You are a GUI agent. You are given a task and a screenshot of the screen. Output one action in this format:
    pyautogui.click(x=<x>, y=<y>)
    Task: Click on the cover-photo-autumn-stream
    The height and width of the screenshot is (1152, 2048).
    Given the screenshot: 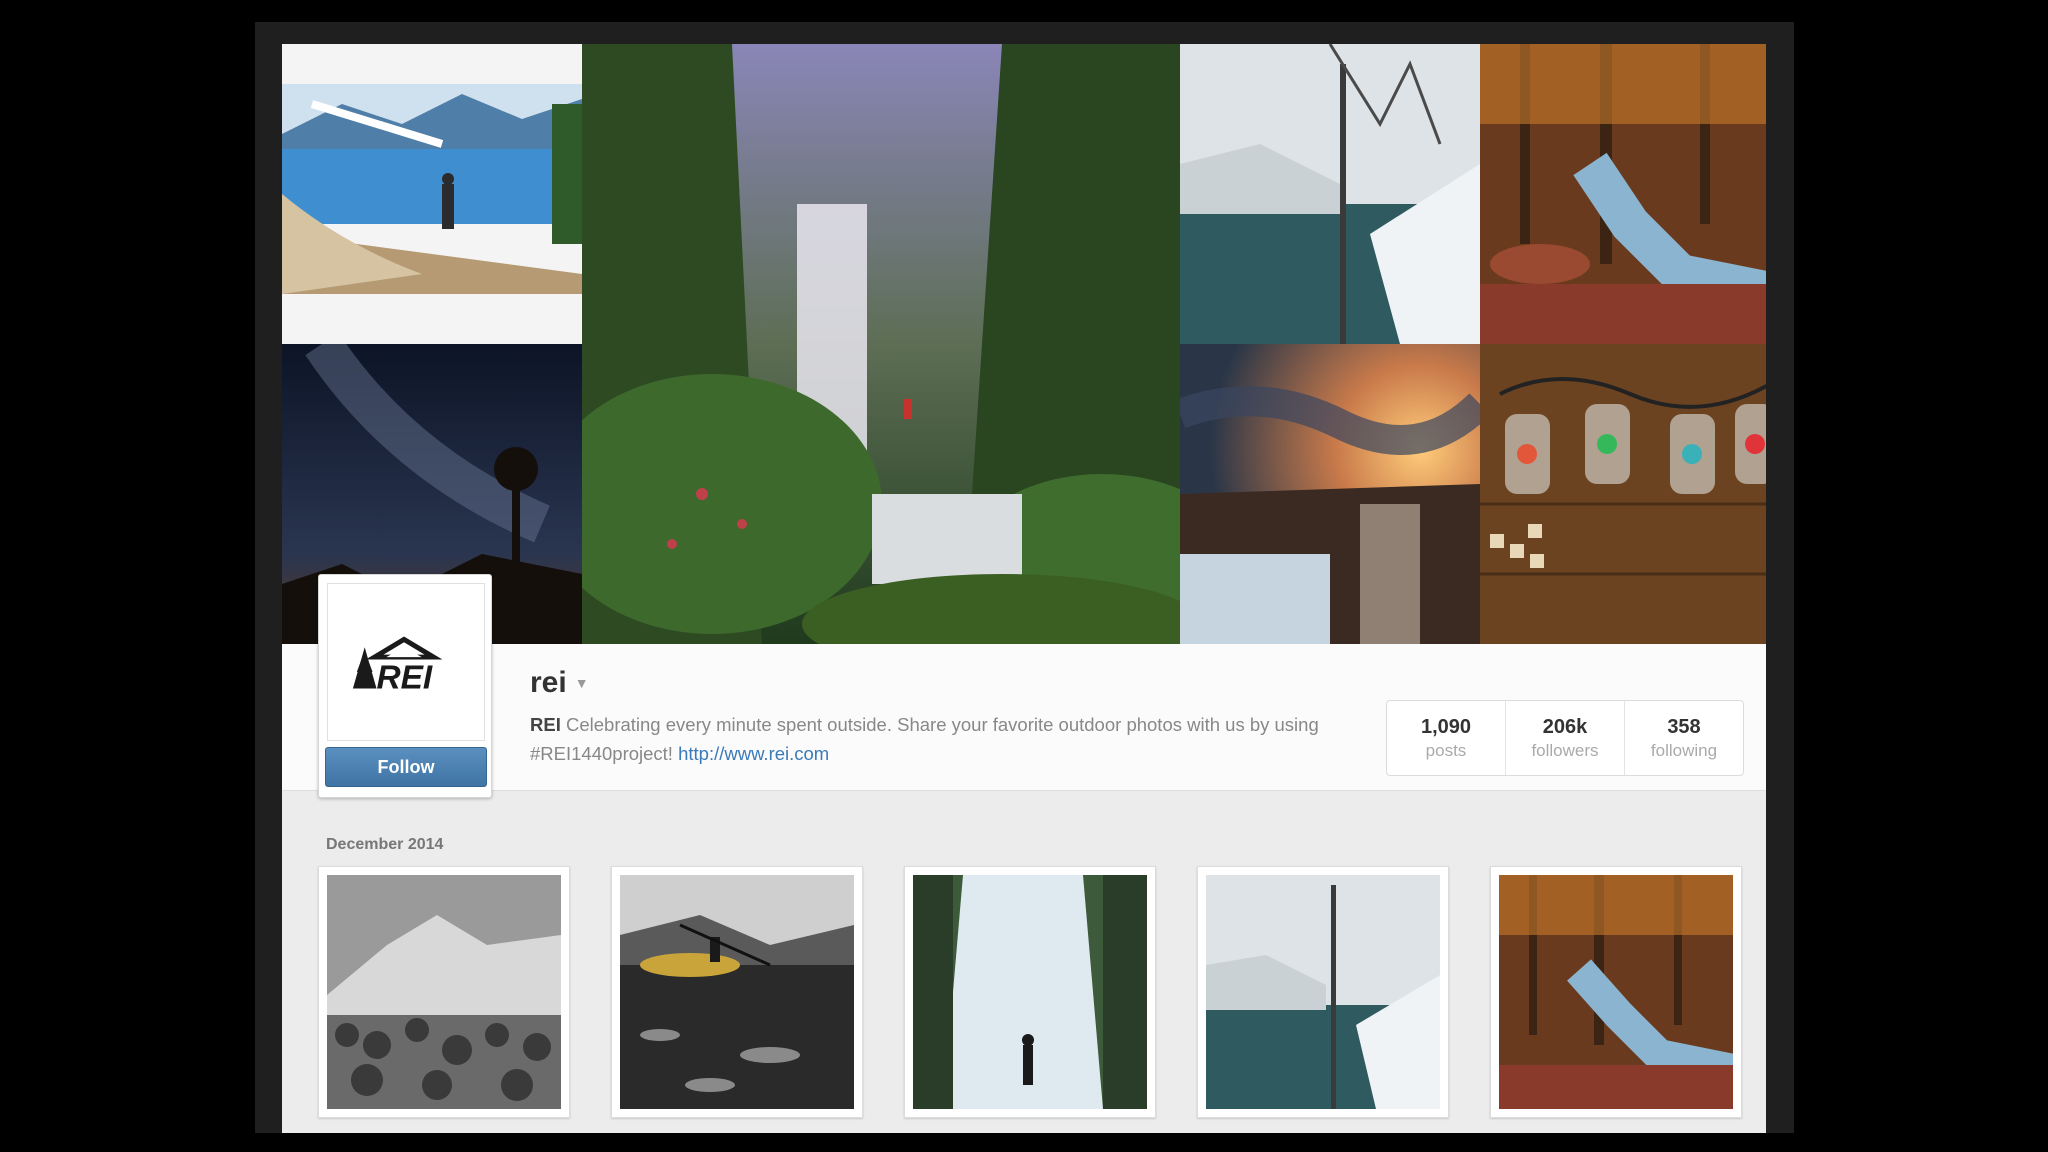 What is the action you would take?
    pyautogui.click(x=1623, y=194)
    